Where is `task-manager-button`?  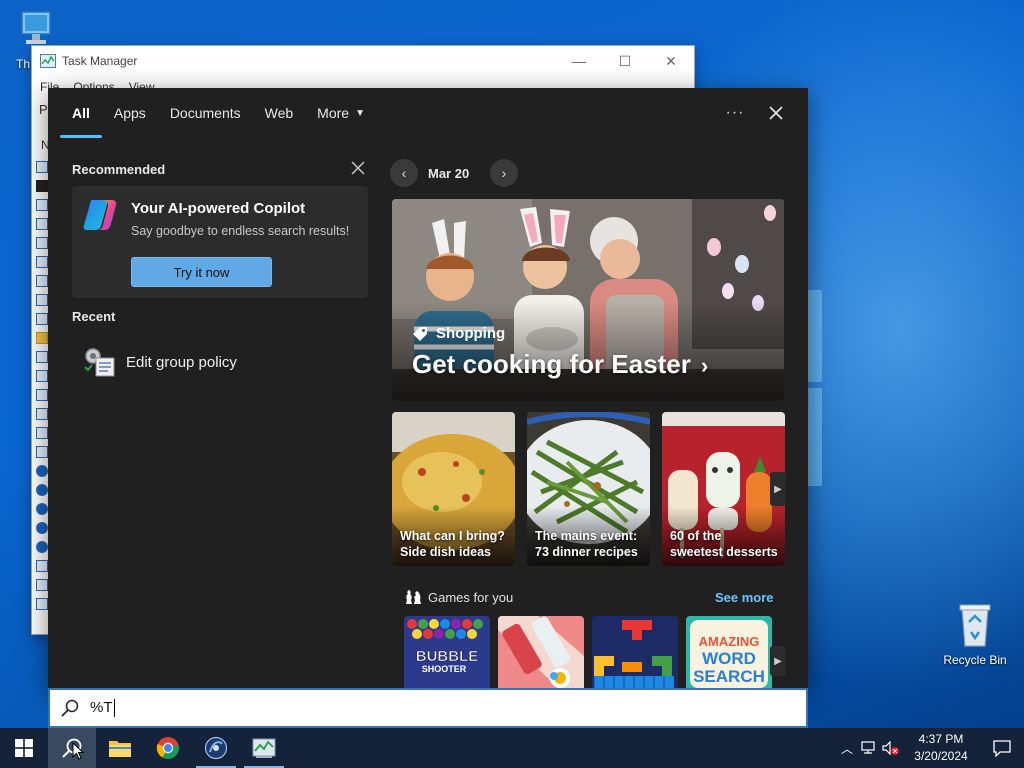
task-manager-button is located at coordinates (264, 748).